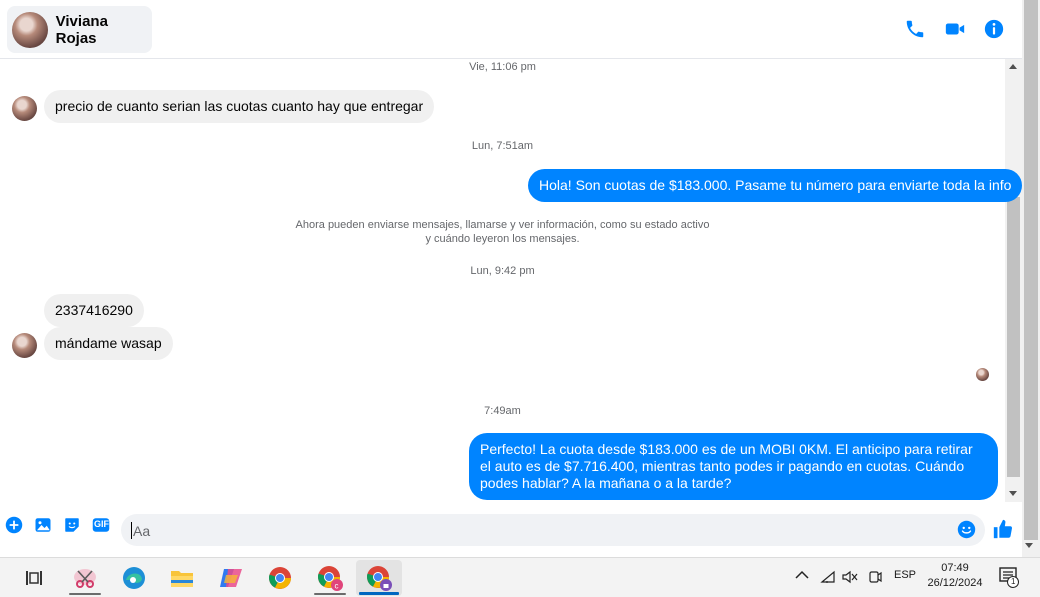 The width and height of the screenshot is (1040, 597). Describe the element at coordinates (72, 525) in the screenshot. I see `sticker-icon` at that location.